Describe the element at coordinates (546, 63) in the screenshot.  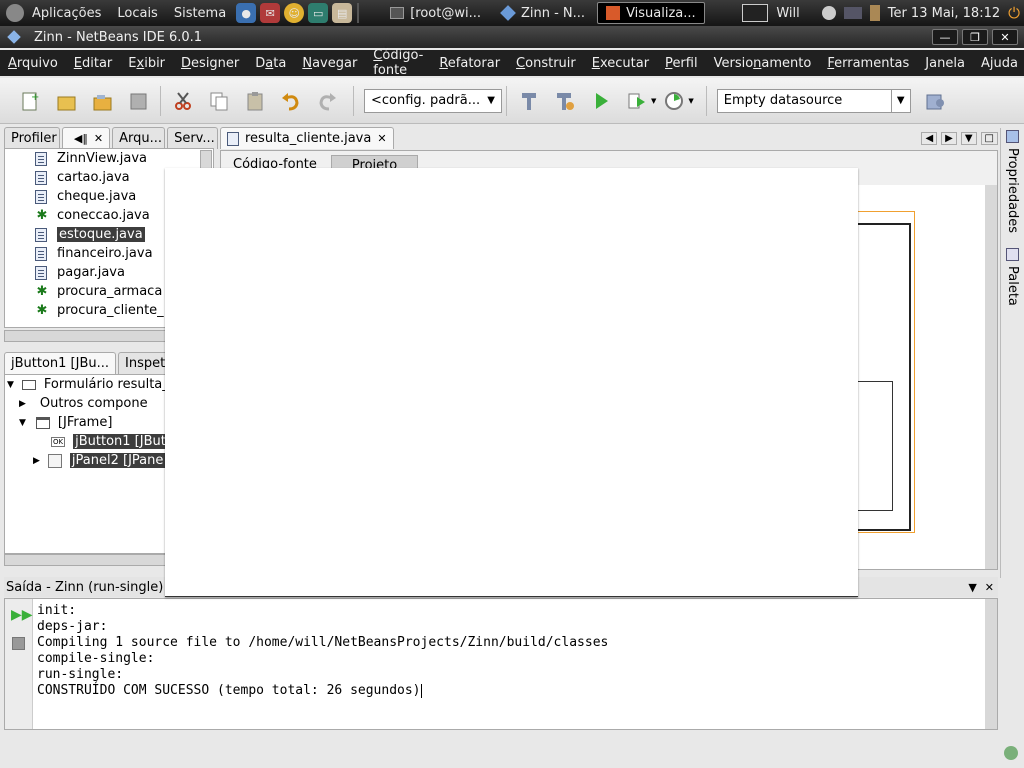
I see `menu-item-8: Construir` at that location.